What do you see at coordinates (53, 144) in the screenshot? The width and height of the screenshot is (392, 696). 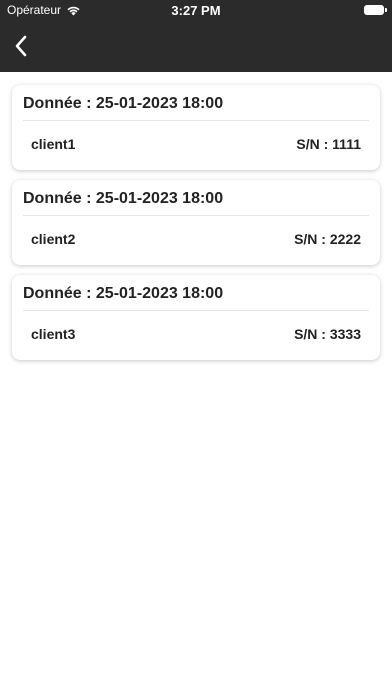 I see `record-client: client1` at bounding box center [53, 144].